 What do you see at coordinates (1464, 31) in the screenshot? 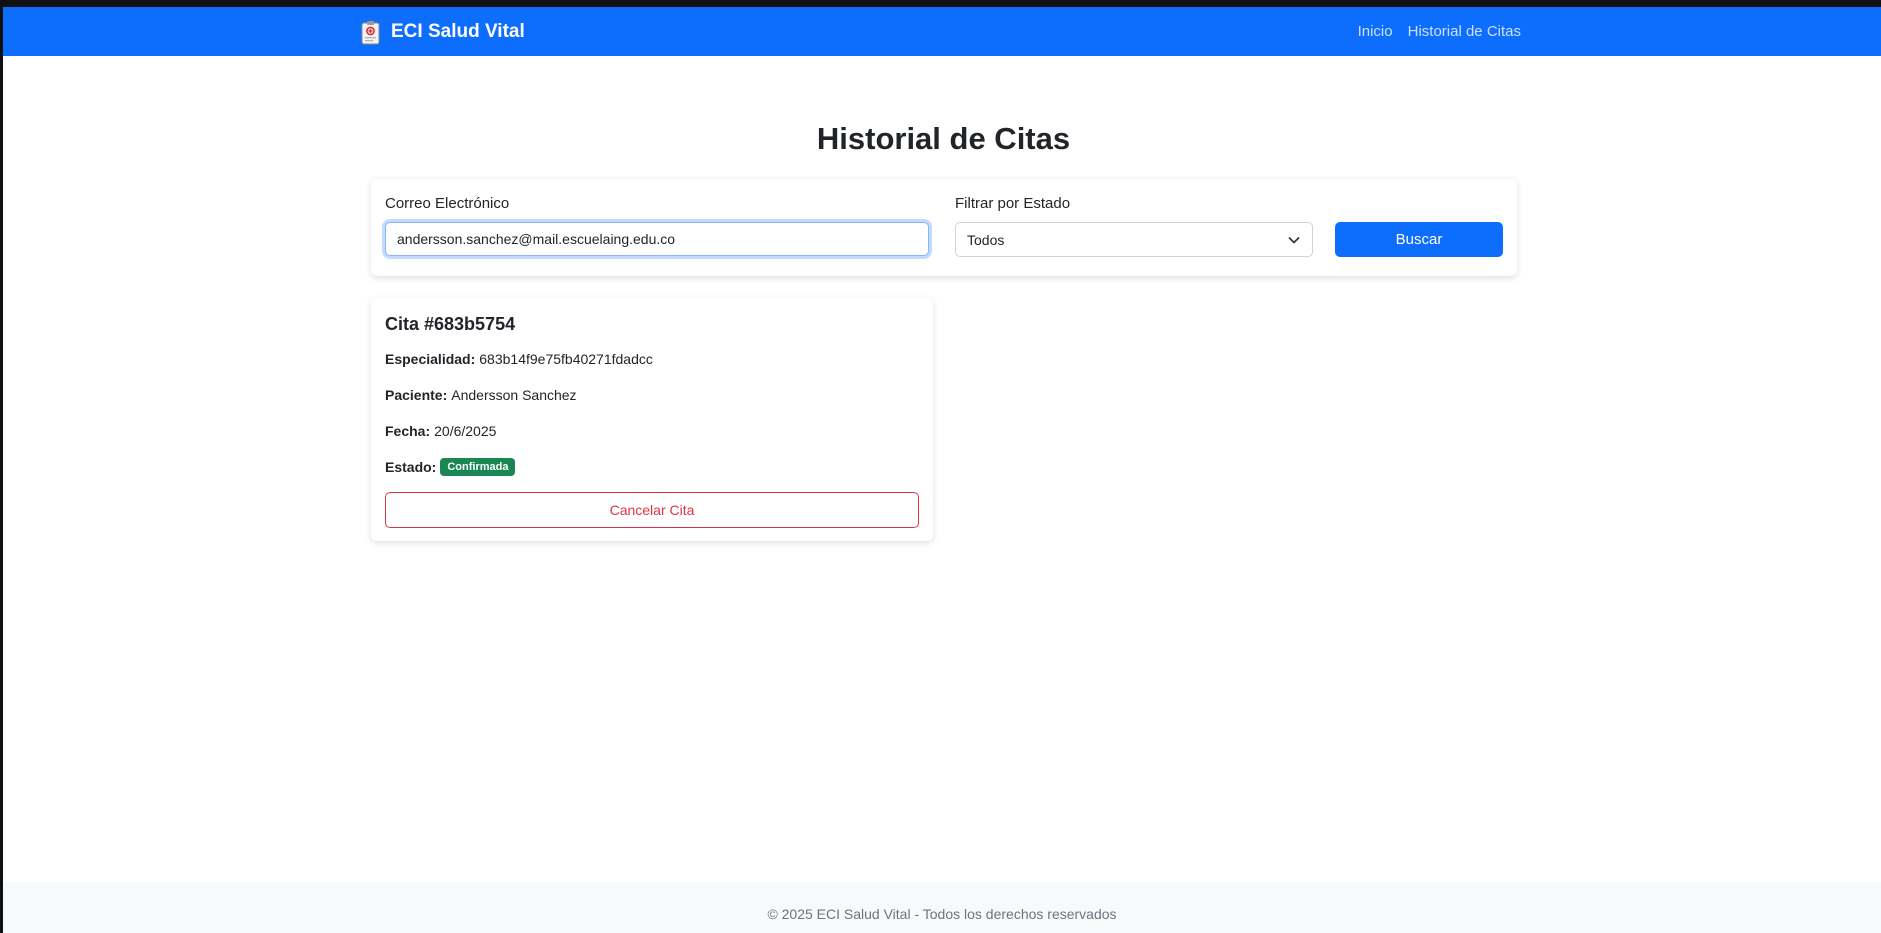
I see `nav-link-historial: Historial de Citas` at bounding box center [1464, 31].